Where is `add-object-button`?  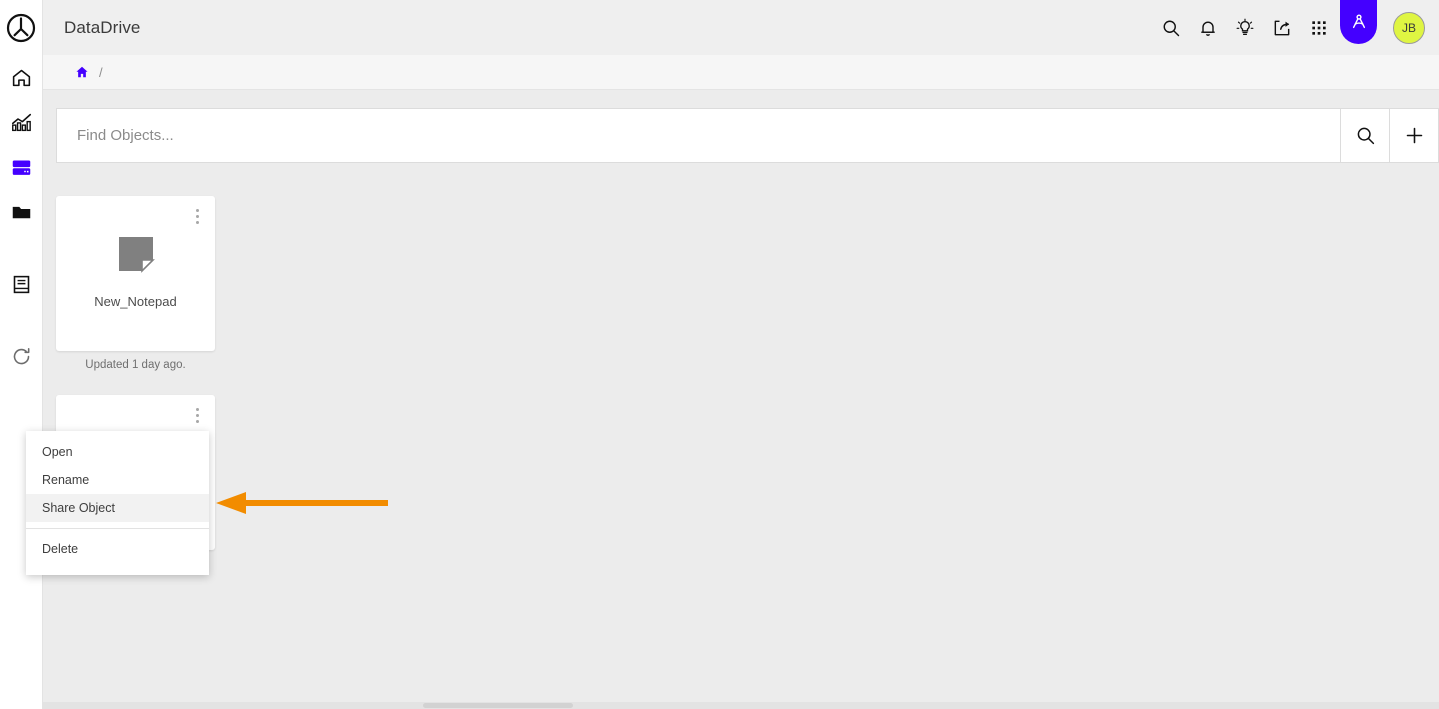 add-object-button is located at coordinates (1414, 135).